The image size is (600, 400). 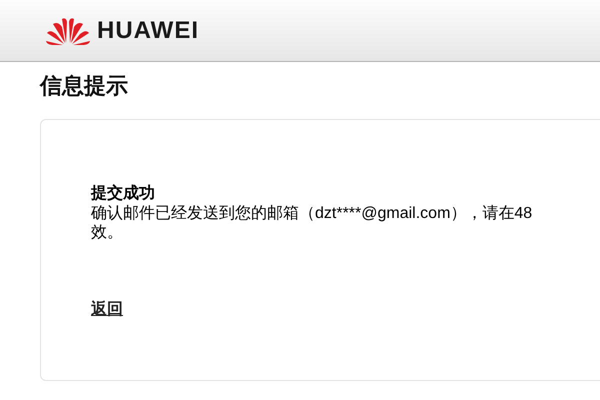 I want to click on message-text: 确认邮件已经发送到您的邮箱（dzt****@gmail.com），请在48, so click(x=311, y=213).